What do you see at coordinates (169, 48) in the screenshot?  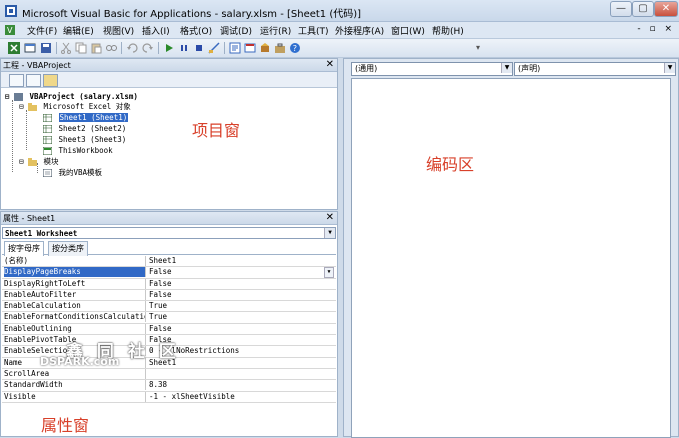 I see `run-icon` at bounding box center [169, 48].